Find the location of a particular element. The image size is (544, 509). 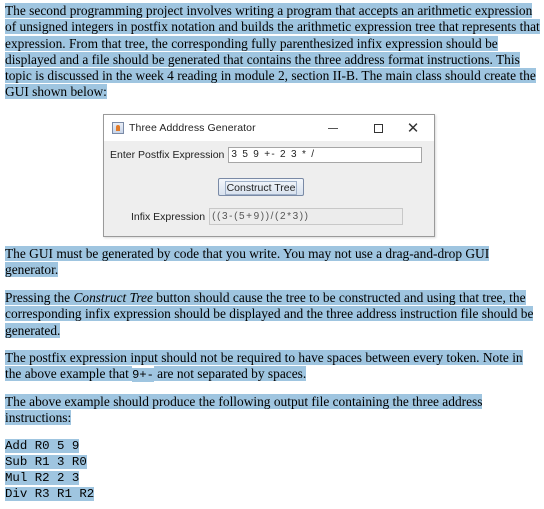

infix-expression-output: ((3-(5+9))/(2*3)) is located at coordinates (306, 216).